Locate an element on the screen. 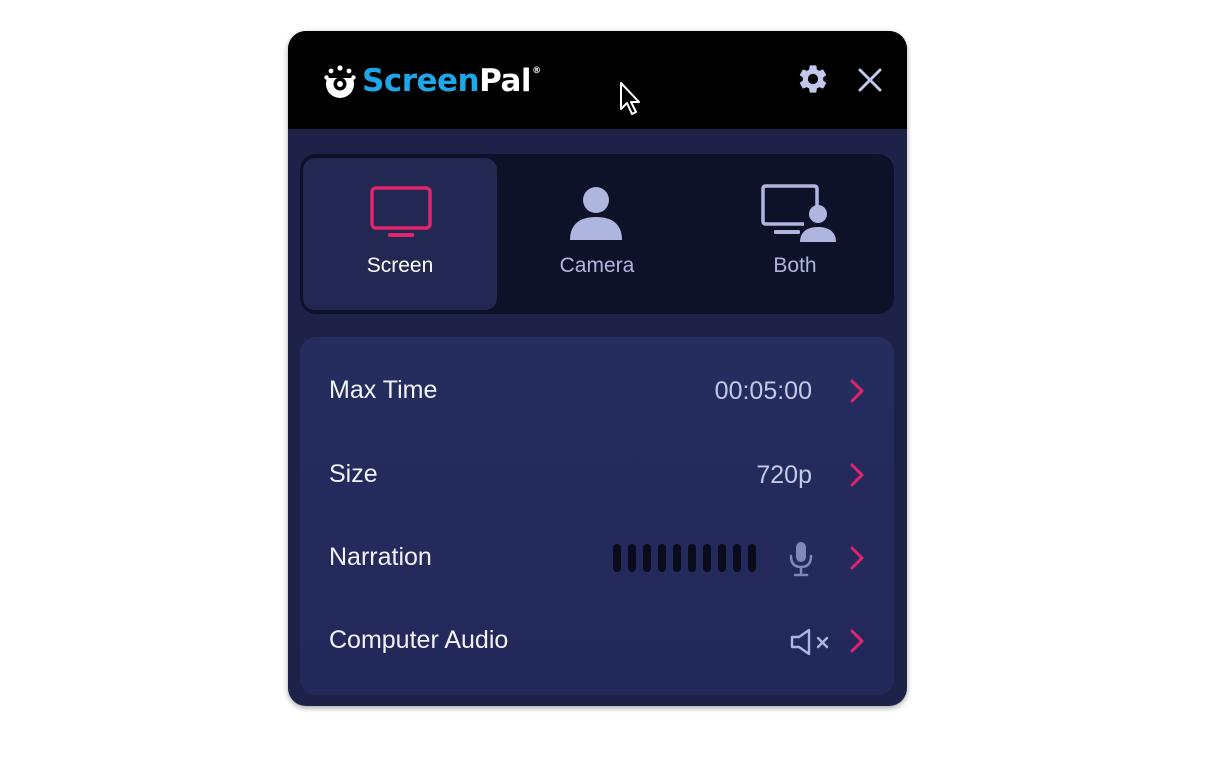 The width and height of the screenshot is (1216, 762). registered-mark: ® is located at coordinates (536, 71).